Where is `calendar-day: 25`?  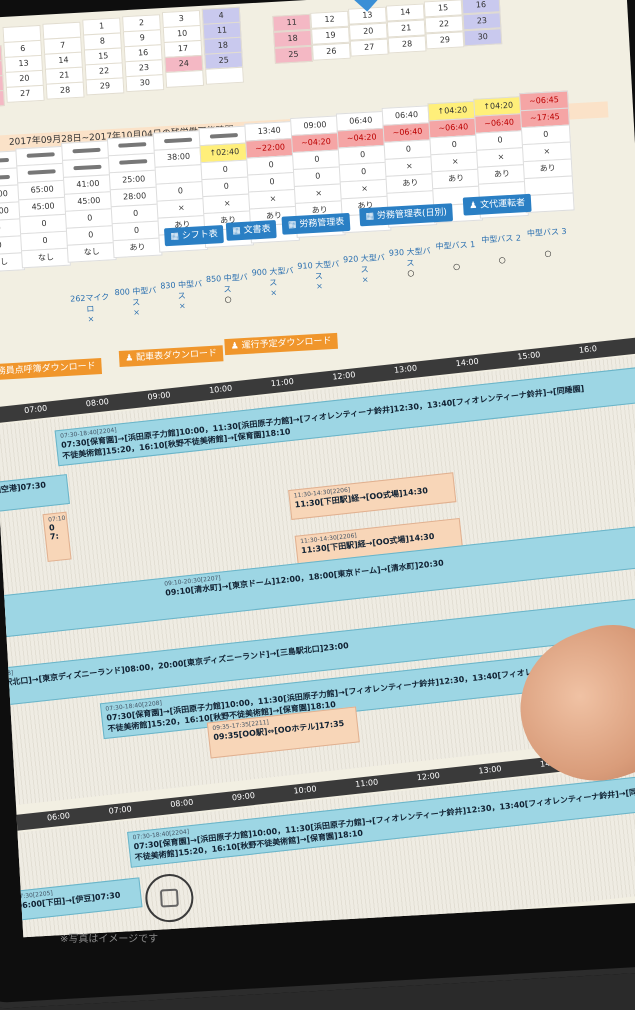
calendar-day: 25 is located at coordinates (293, 54).